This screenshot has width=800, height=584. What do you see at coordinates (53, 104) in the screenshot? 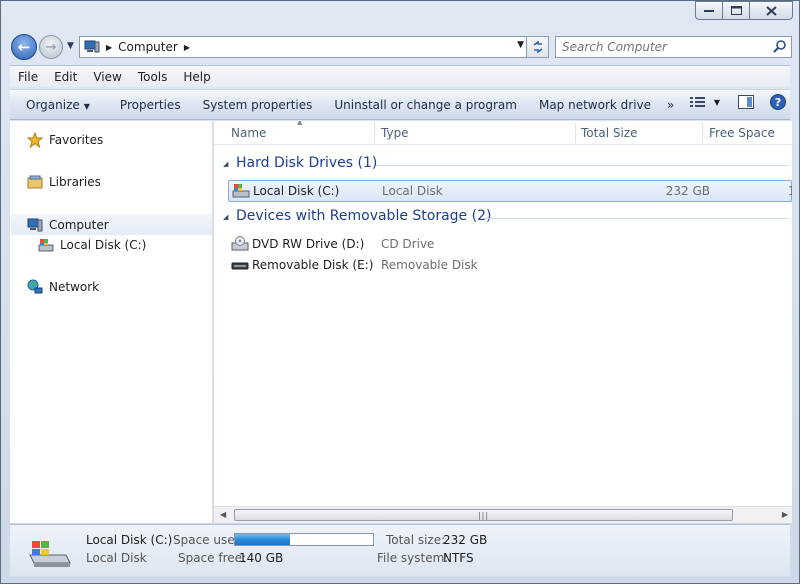
I see `organize-label: Organize` at bounding box center [53, 104].